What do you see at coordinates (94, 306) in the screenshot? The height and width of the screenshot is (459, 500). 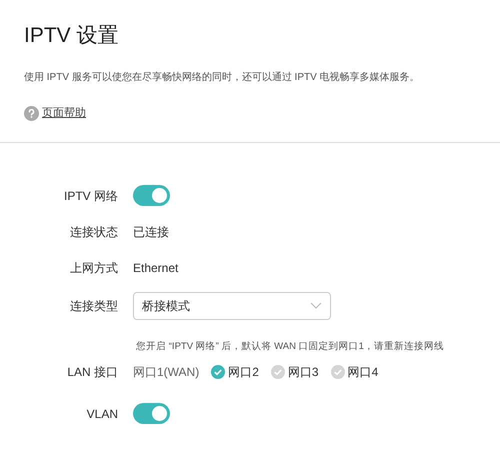 I see `field-label: 连接类型` at bounding box center [94, 306].